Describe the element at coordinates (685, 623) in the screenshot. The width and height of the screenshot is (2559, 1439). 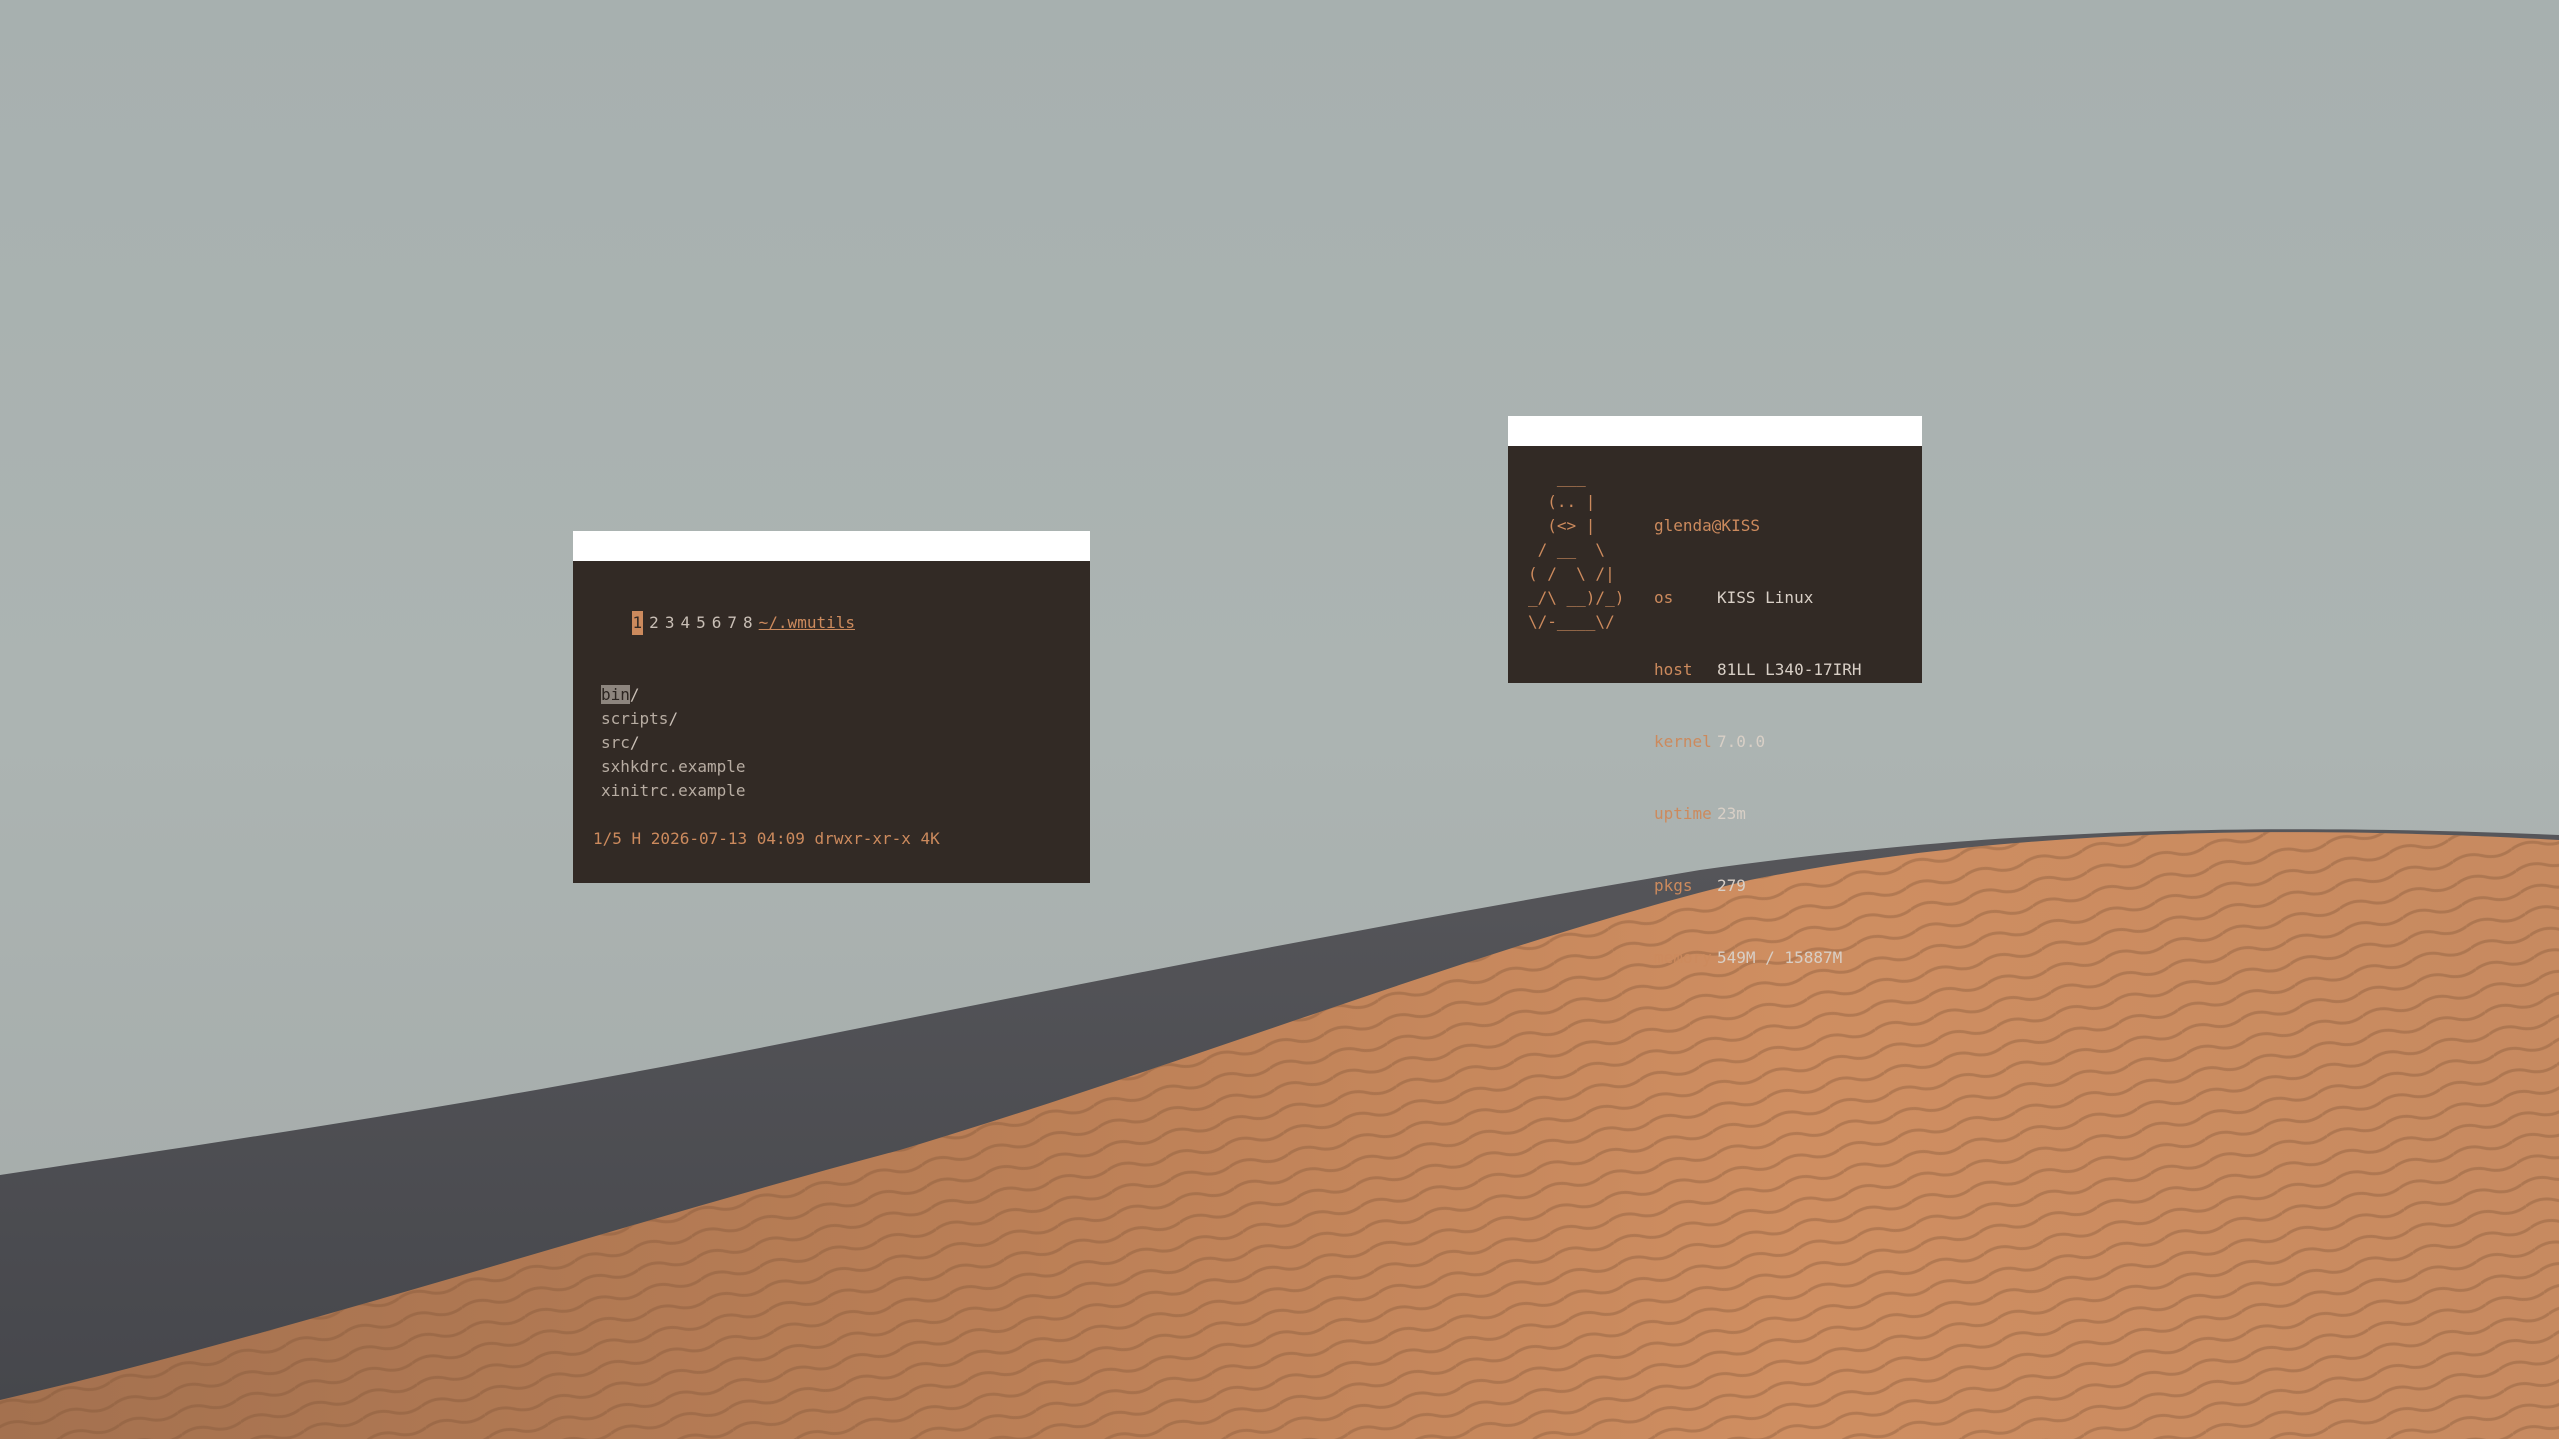
I see `tab-4: 4` at that location.